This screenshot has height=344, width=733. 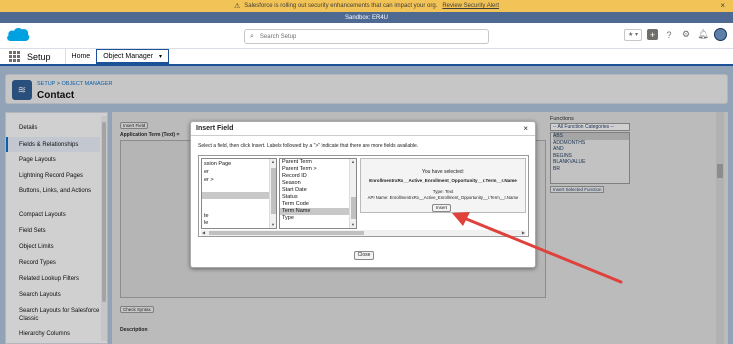 I want to click on you-selected-label: You have selected:, so click(x=443, y=172).